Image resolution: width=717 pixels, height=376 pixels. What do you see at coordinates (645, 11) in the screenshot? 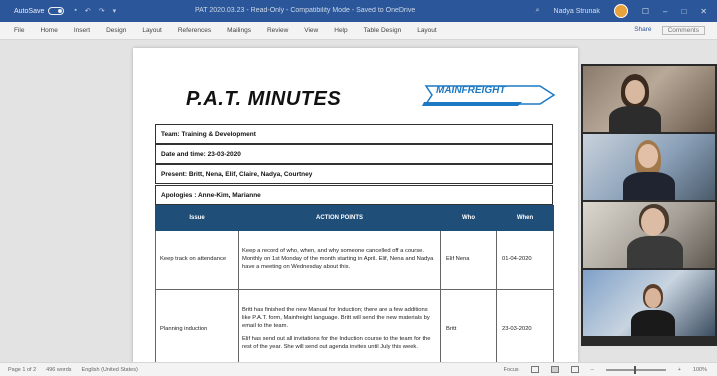
I see `ribbon-display-icon: ☐` at bounding box center [645, 11].